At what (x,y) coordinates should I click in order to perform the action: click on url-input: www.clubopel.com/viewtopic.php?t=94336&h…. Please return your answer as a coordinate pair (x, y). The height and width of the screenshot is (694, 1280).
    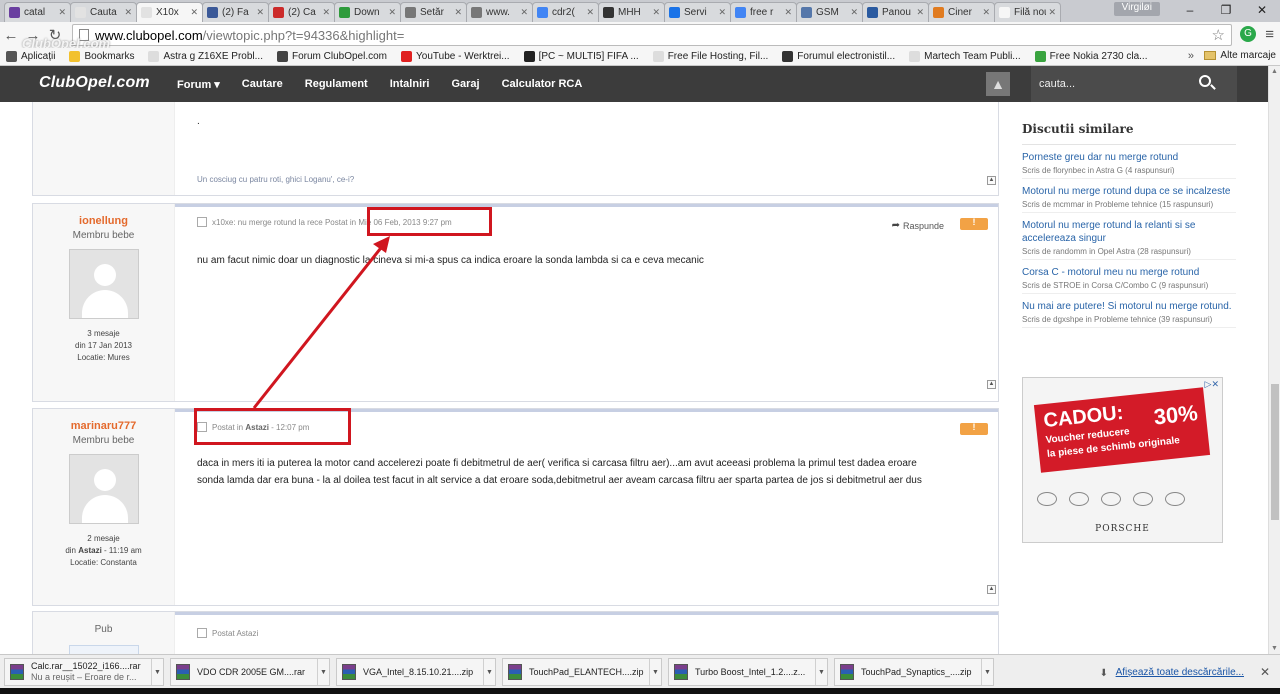
    Looking at the image, I should click on (652, 35).